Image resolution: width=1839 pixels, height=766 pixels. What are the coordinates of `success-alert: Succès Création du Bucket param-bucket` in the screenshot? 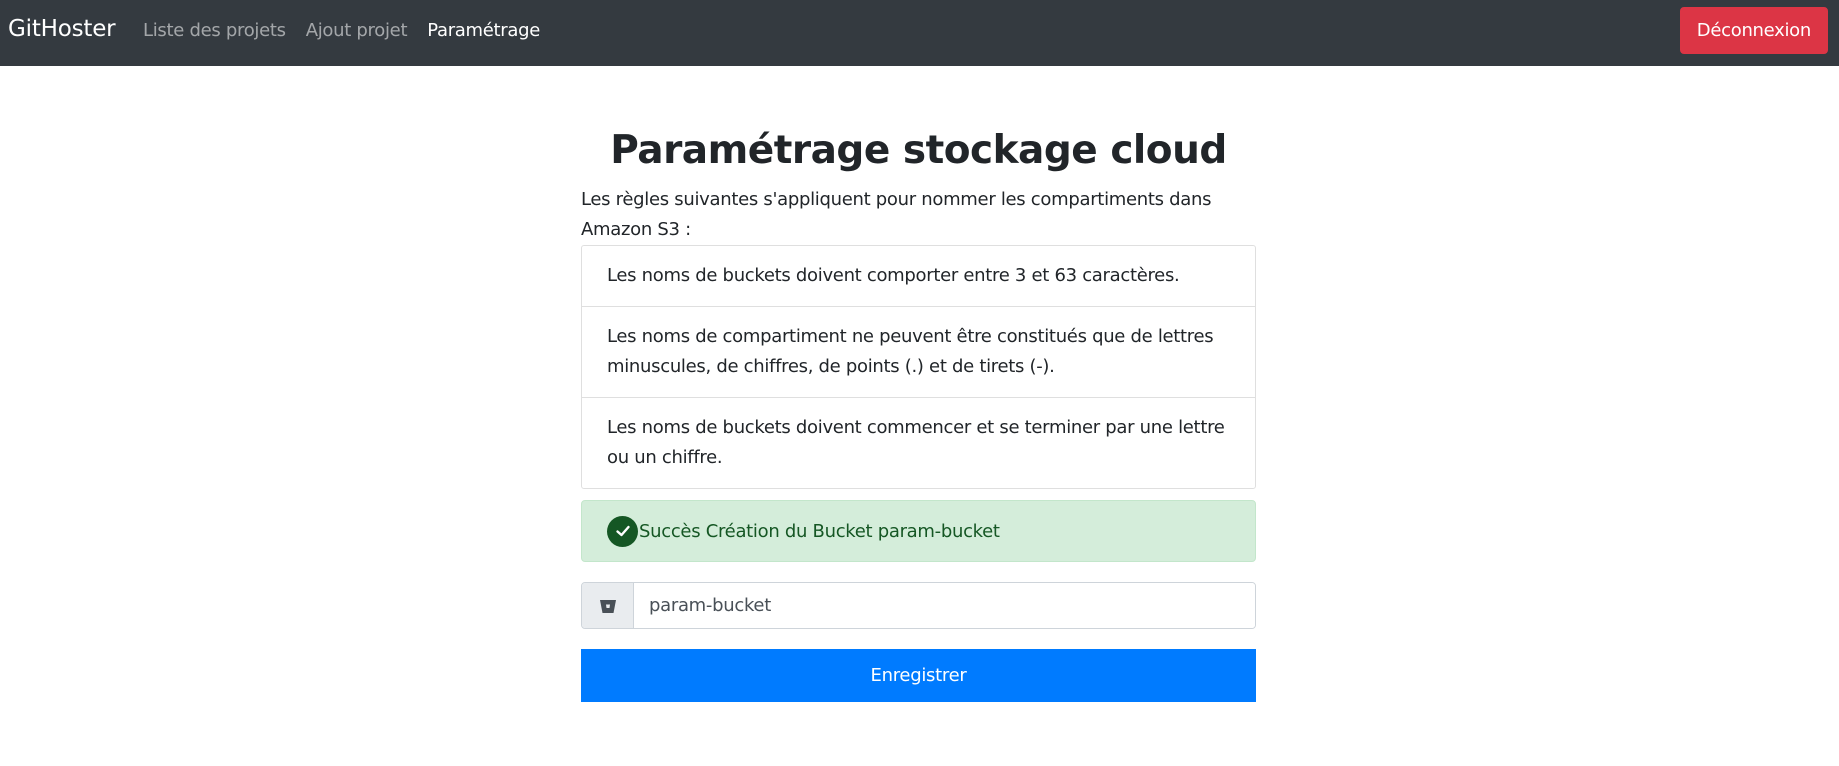 It's located at (918, 531).